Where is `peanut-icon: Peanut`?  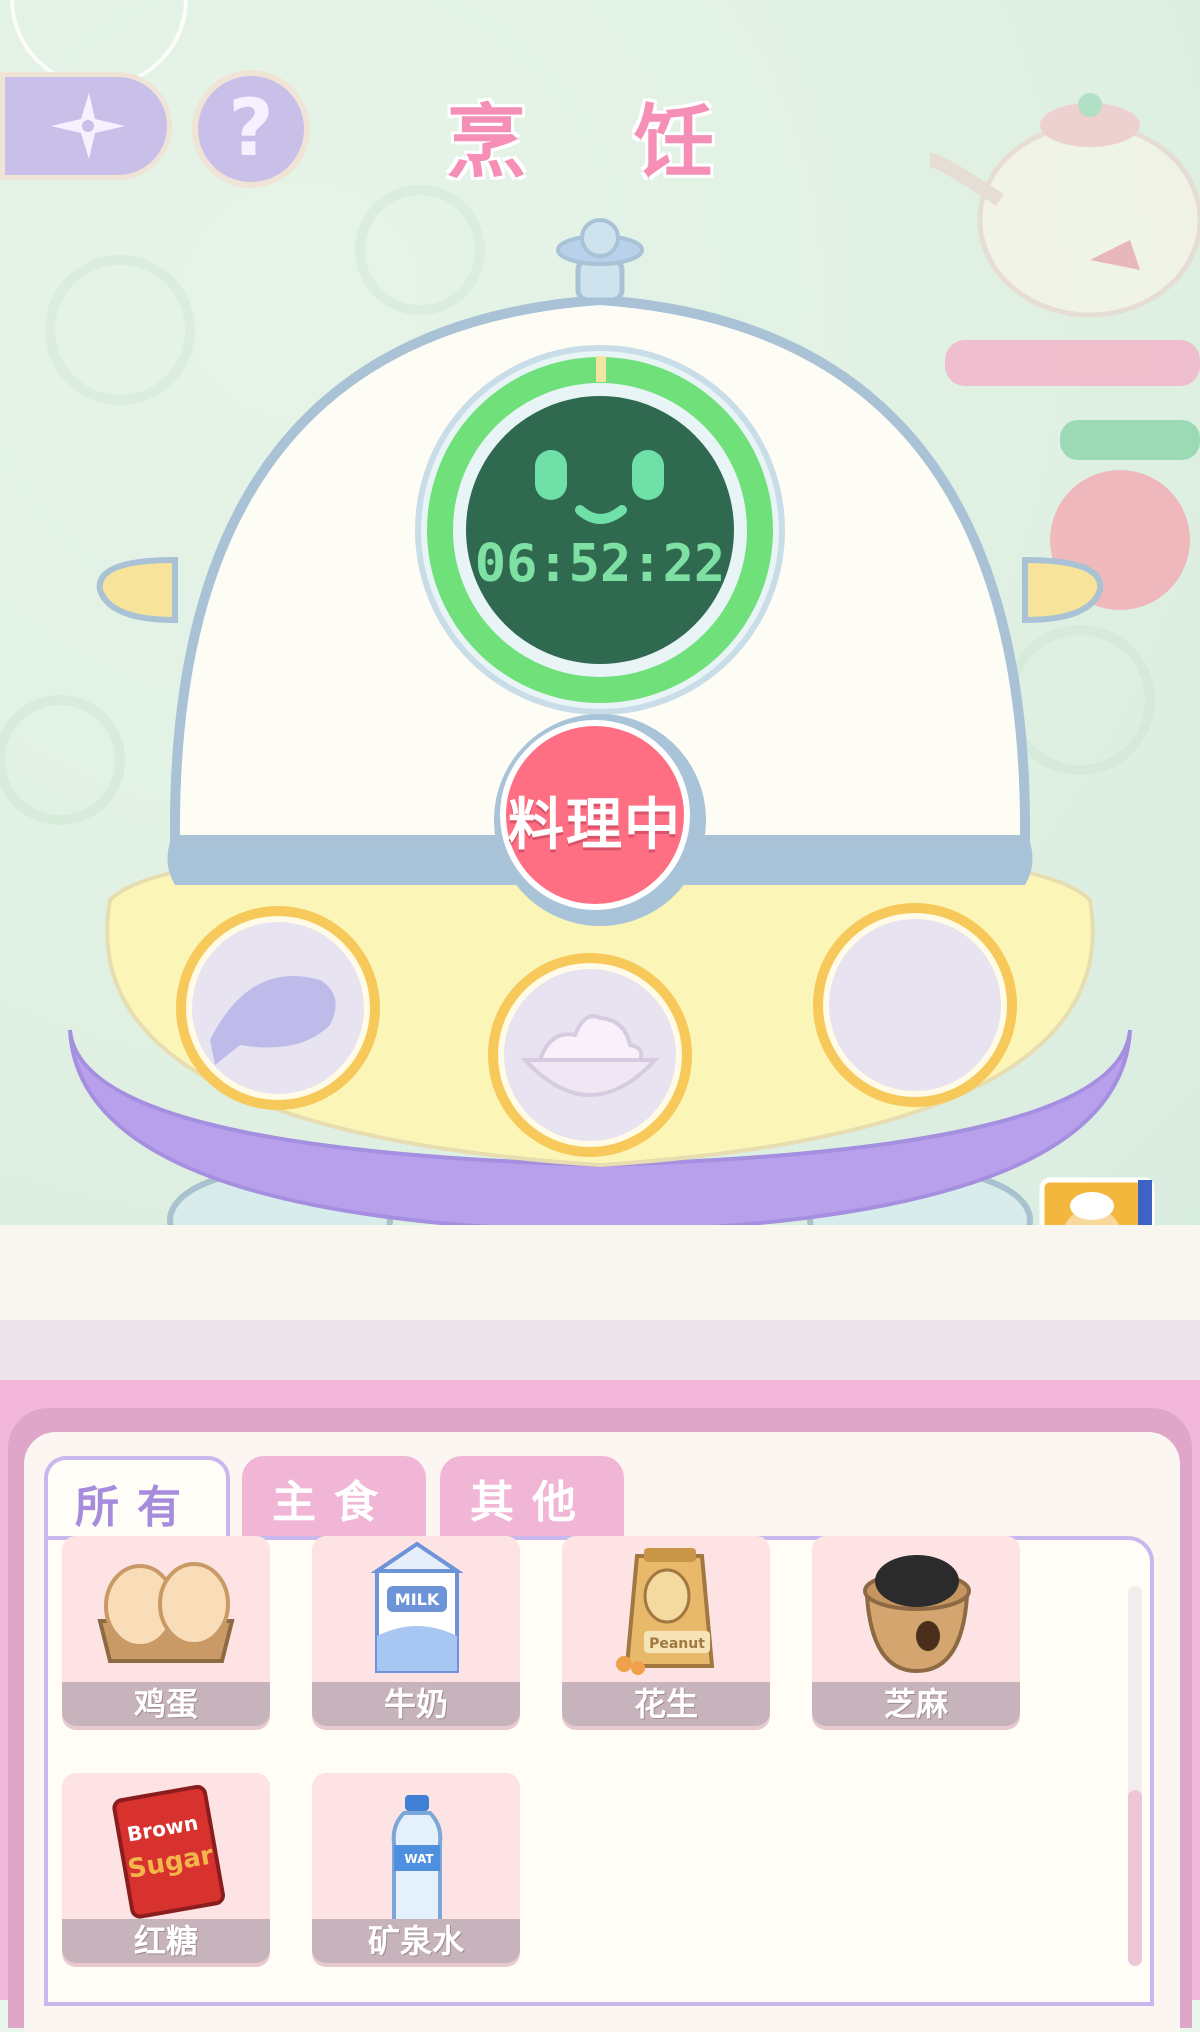
peanut-icon: Peanut is located at coordinates (665, 1611).